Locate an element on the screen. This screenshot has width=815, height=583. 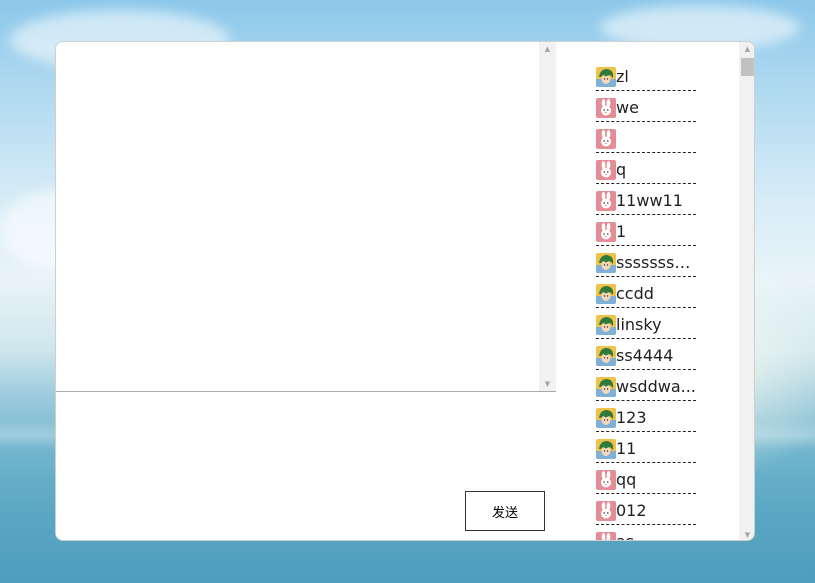
user-name: q is located at coordinates (621, 169).